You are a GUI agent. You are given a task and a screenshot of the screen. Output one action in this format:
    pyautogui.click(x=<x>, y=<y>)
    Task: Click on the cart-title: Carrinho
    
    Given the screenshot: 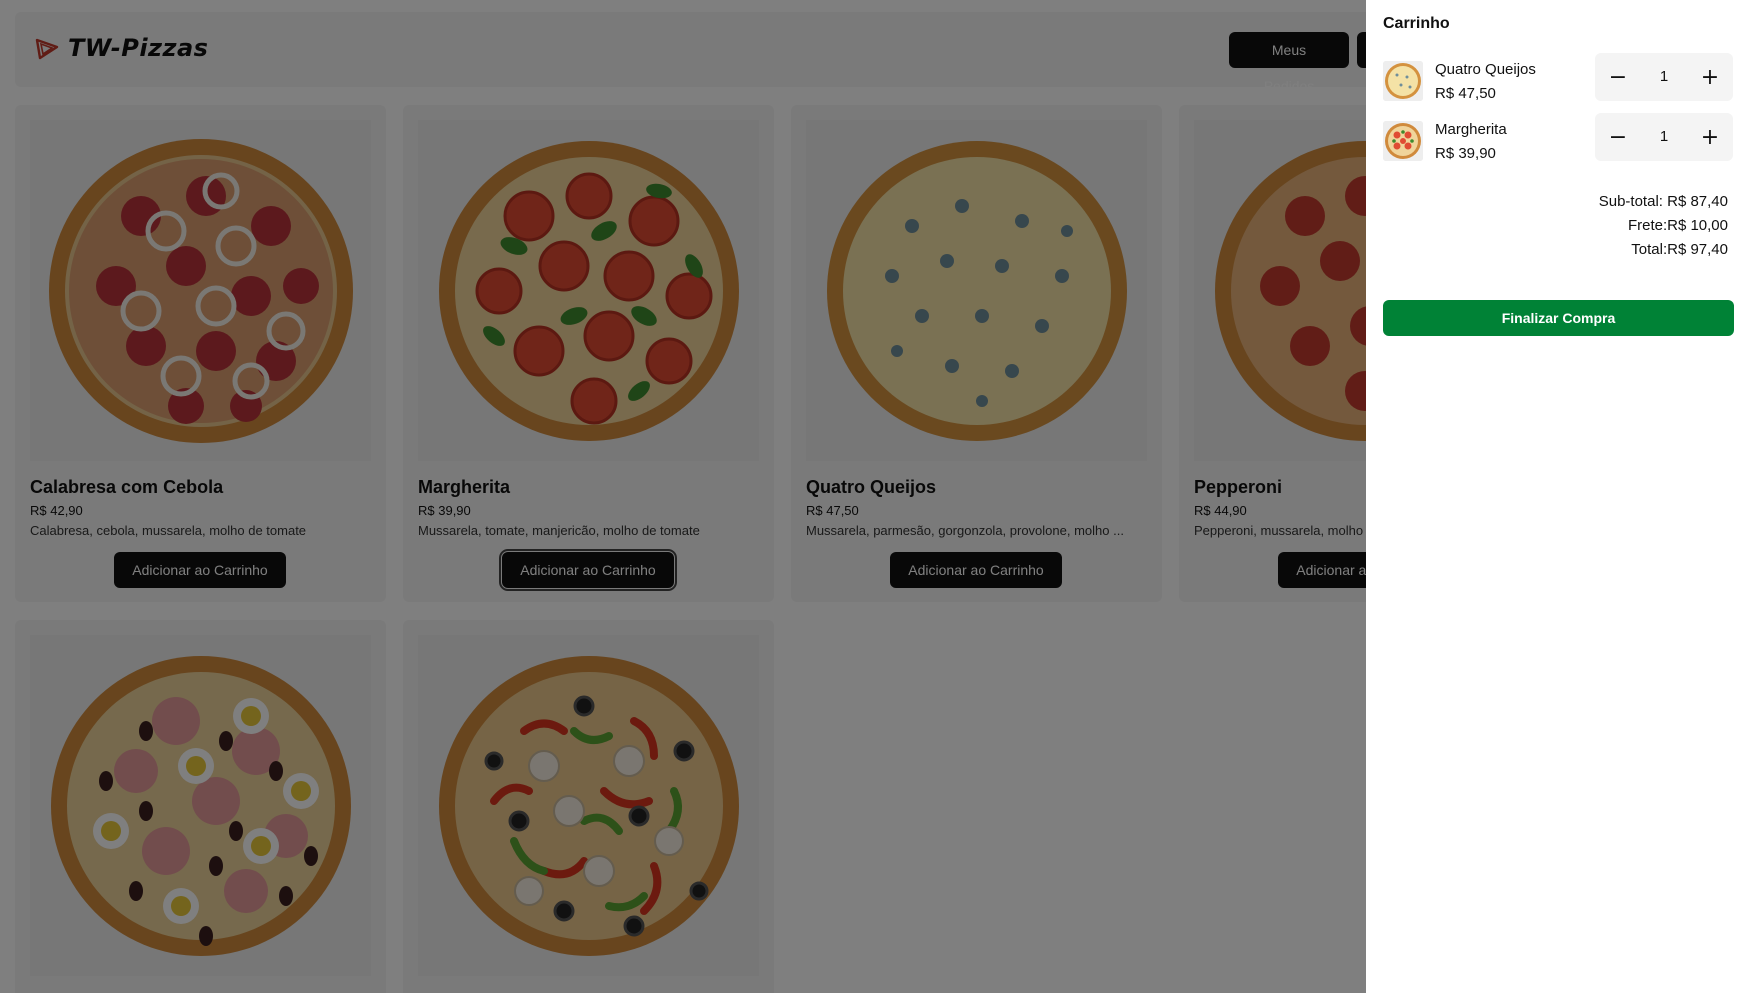 What is the action you would take?
    pyautogui.click(x=1416, y=23)
    